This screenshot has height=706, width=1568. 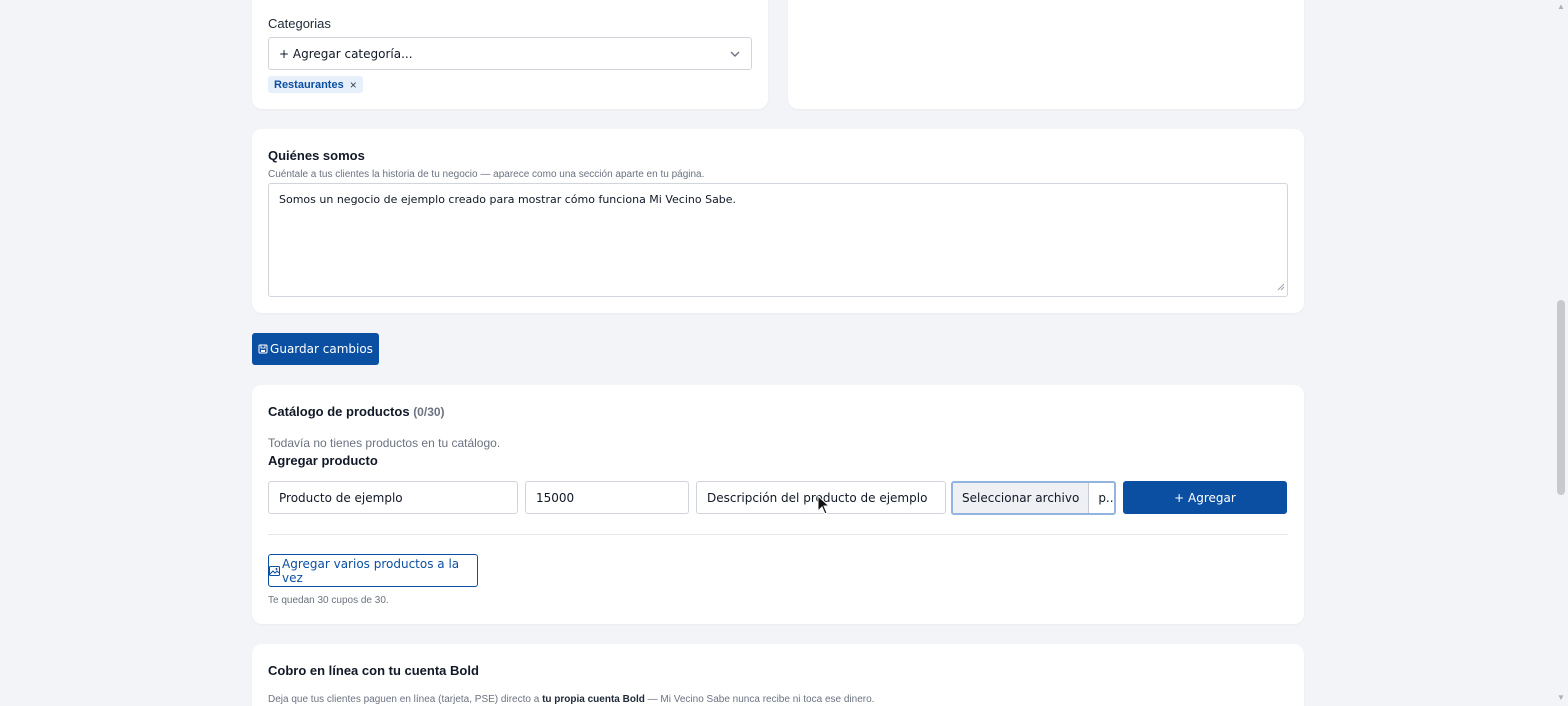 I want to click on chevron-down-icon, so click(x=735, y=55).